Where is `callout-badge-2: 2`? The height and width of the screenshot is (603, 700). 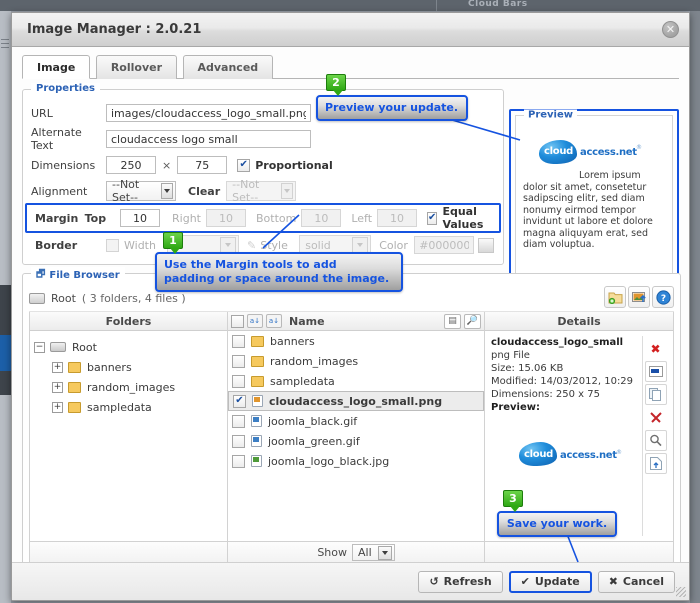 callout-badge-2: 2 is located at coordinates (336, 85).